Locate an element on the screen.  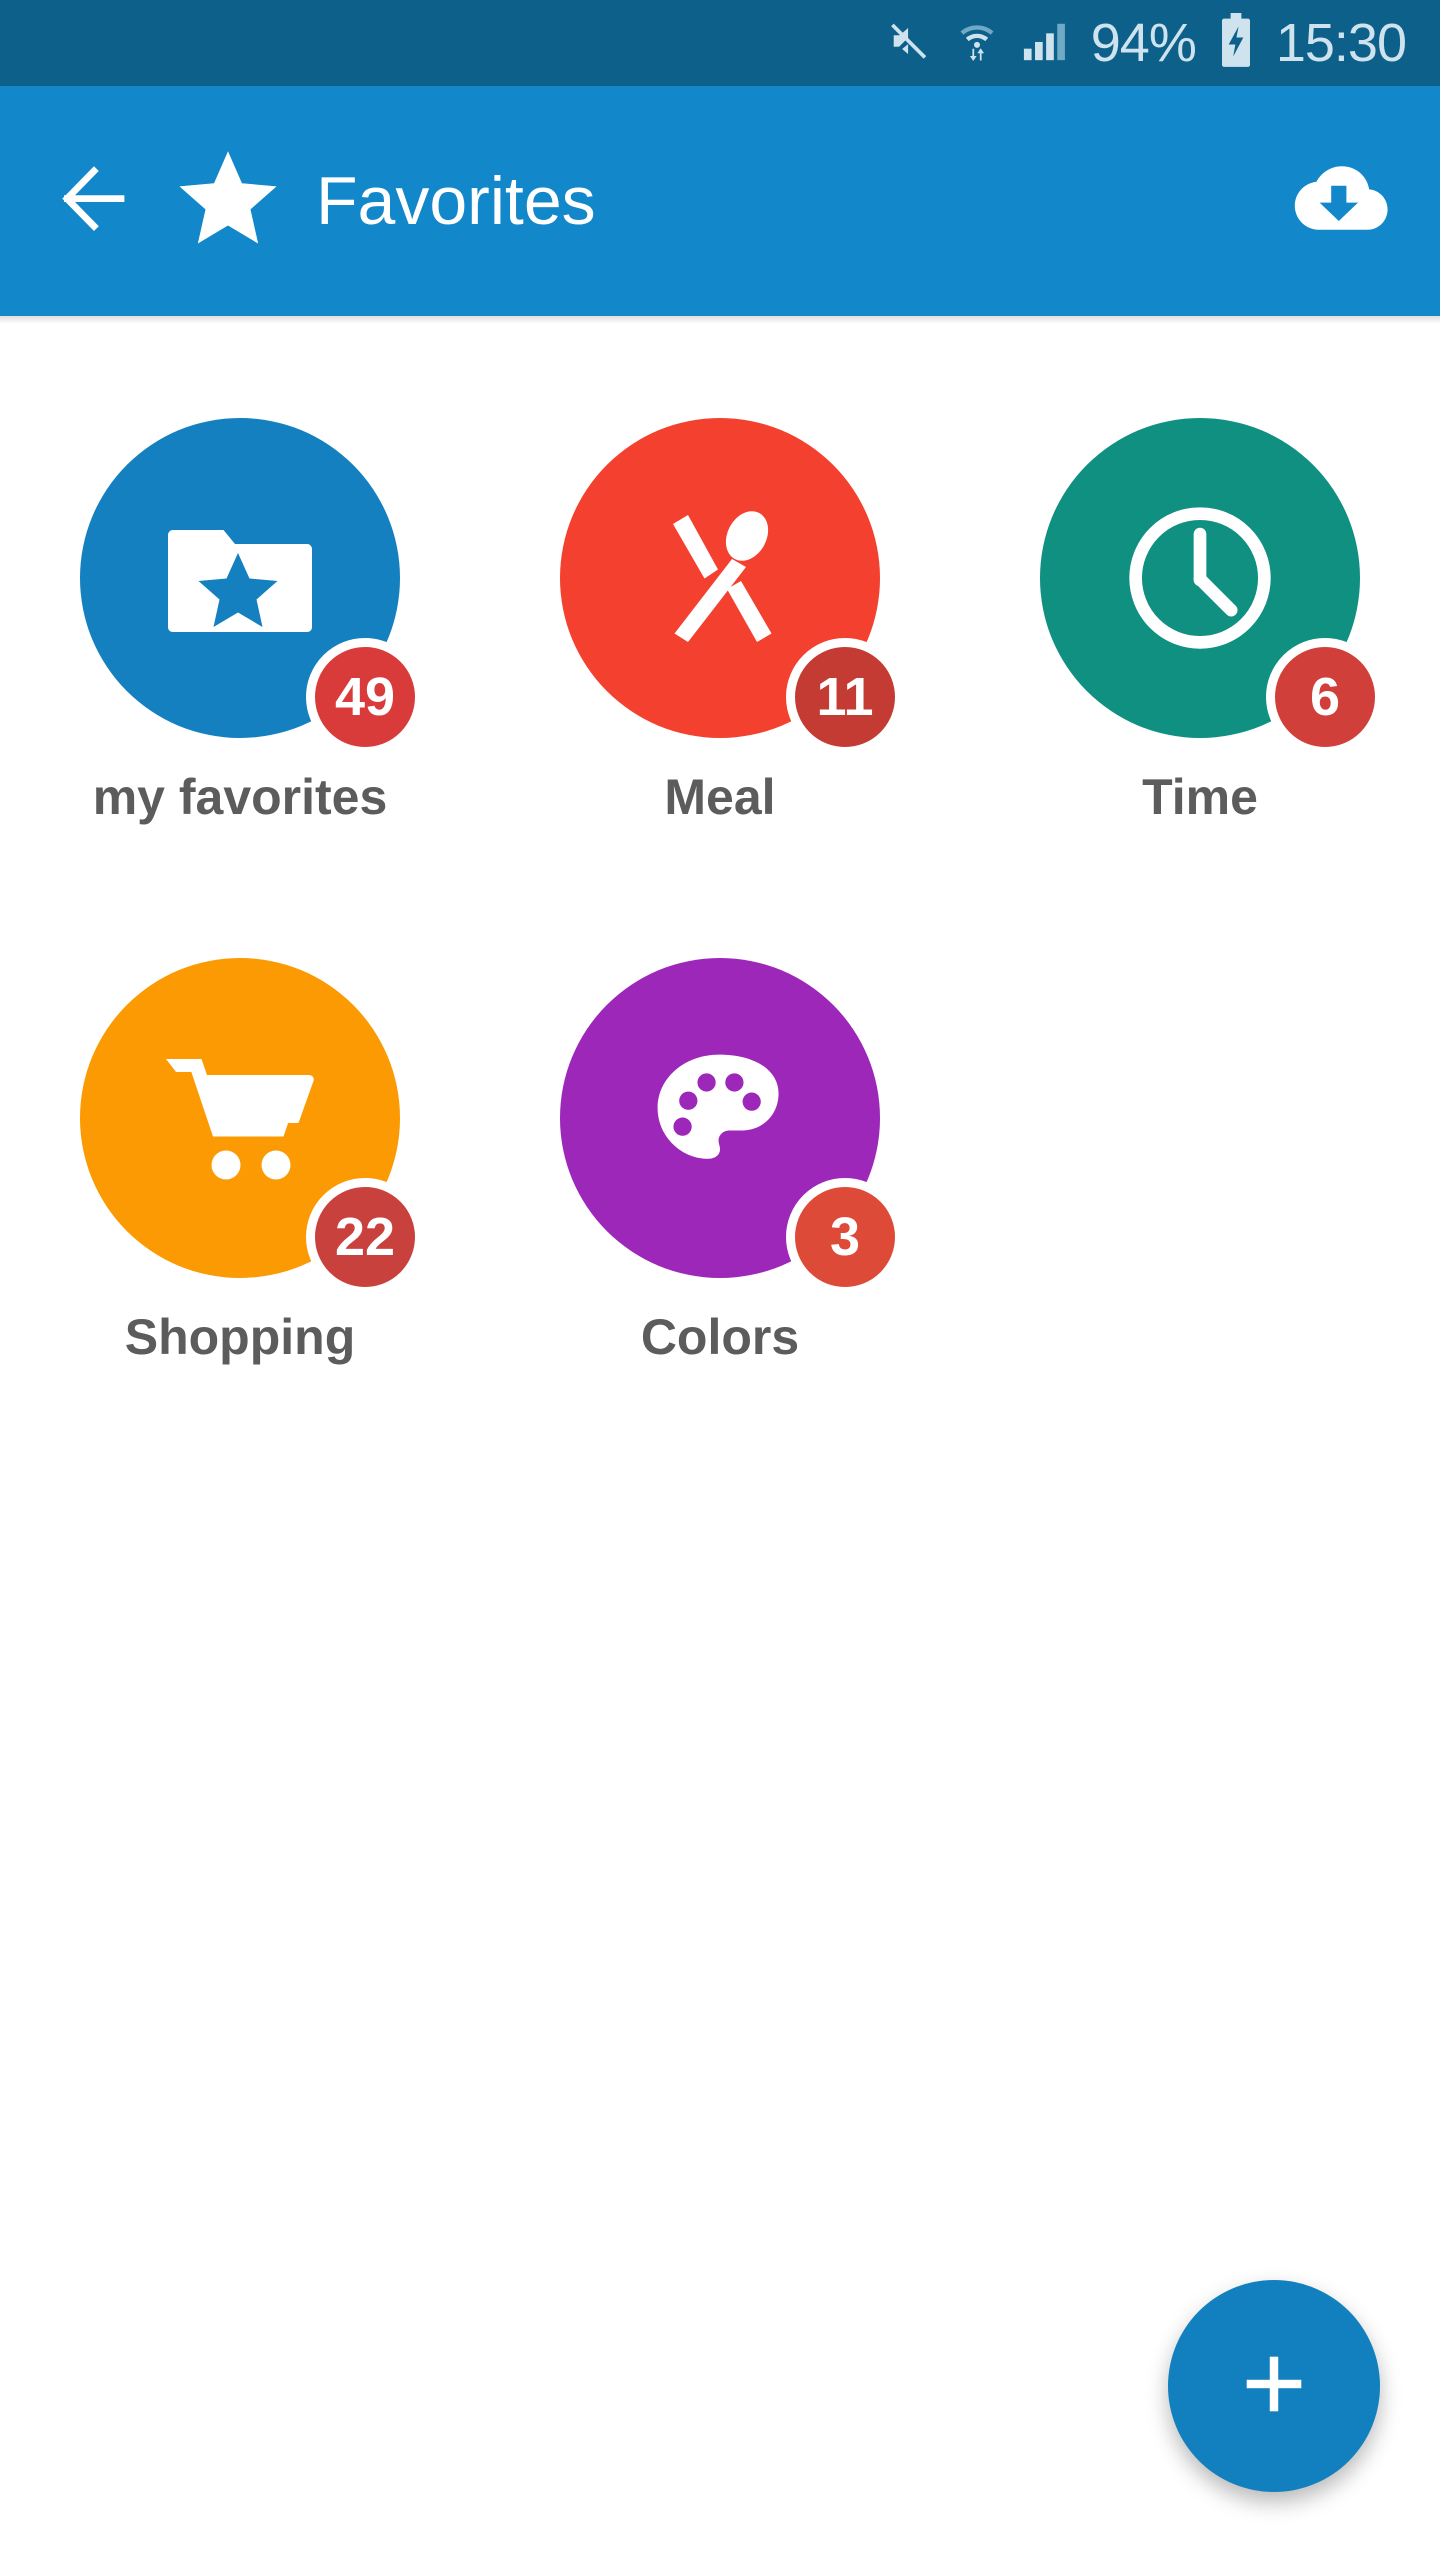
category-label: Colors is located at coordinates (720, 1337).